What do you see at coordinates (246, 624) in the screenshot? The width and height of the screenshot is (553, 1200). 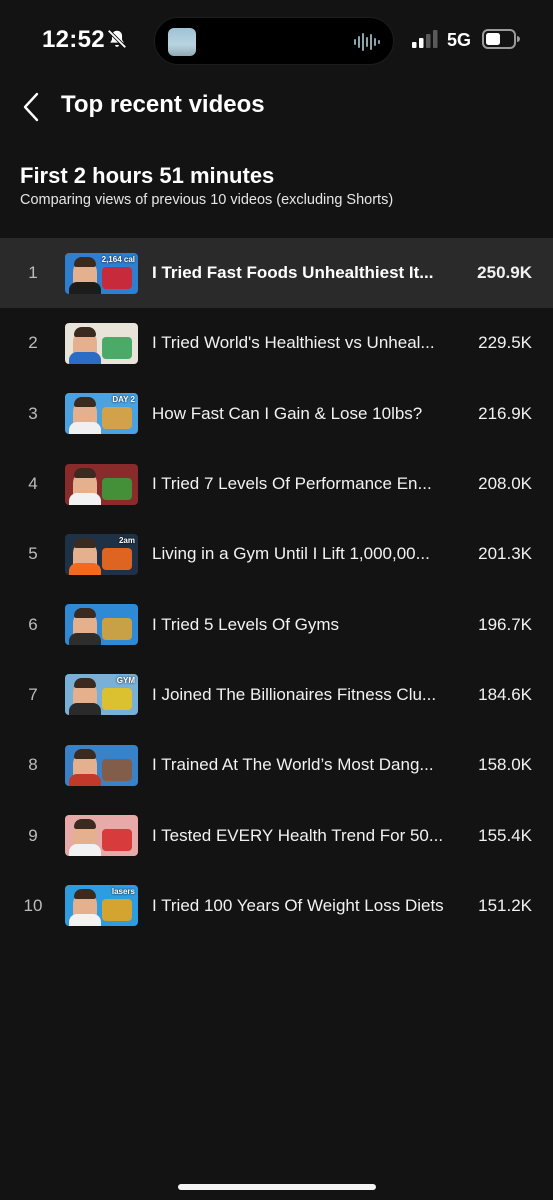 I see `video-title: I Tried 5 Levels Of Gyms` at bounding box center [246, 624].